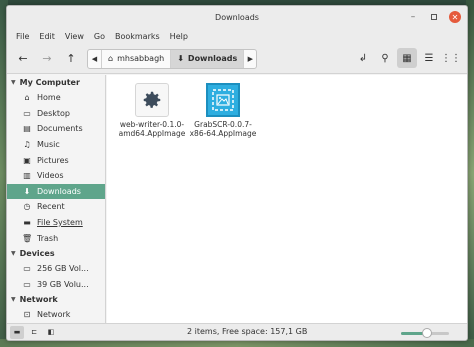 The image size is (474, 347). I want to click on maximize-button, so click(434, 17).